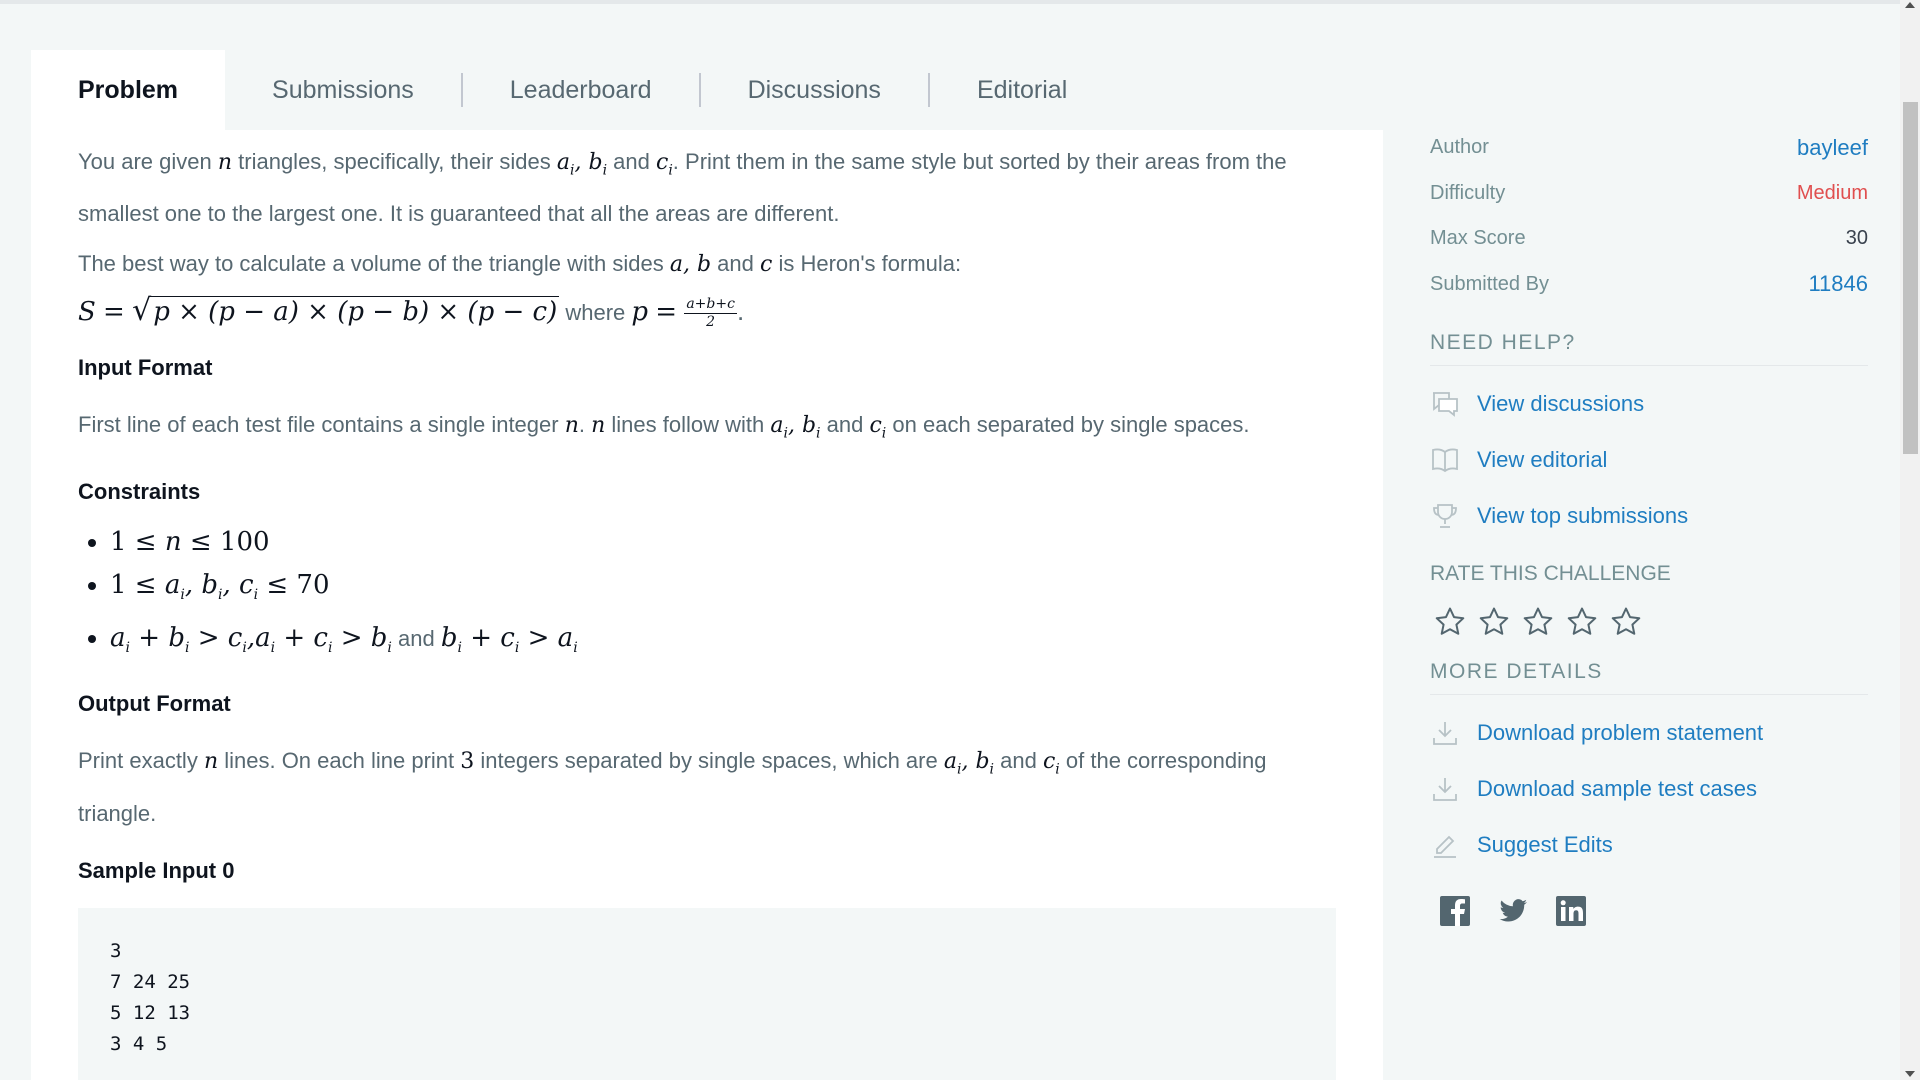 The height and width of the screenshot is (1080, 1920). What do you see at coordinates (1649, 460) in the screenshot?
I see `view-editorial-link: View editorial` at bounding box center [1649, 460].